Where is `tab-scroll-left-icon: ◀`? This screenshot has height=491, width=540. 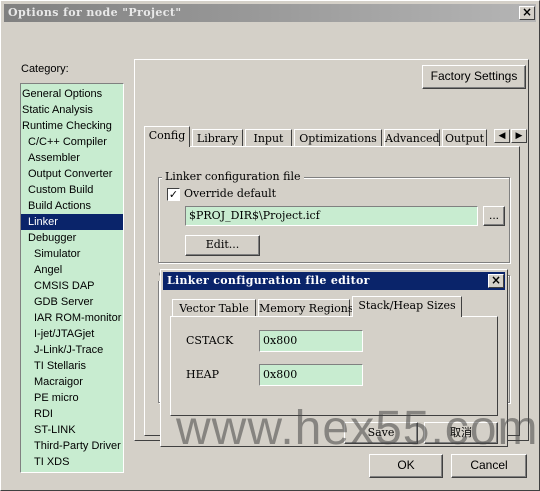
tab-scroll-left-icon: ◀ is located at coordinates (502, 136).